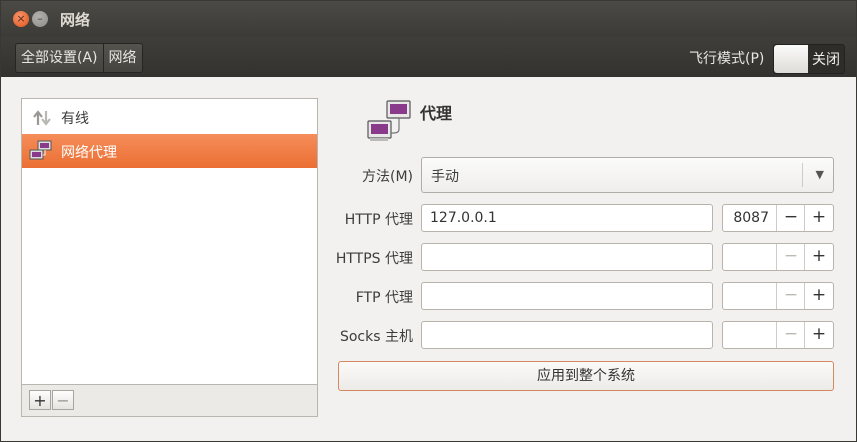  Describe the element at coordinates (809, 59) in the screenshot. I see `airplane-mode-switch: 关闭` at that location.